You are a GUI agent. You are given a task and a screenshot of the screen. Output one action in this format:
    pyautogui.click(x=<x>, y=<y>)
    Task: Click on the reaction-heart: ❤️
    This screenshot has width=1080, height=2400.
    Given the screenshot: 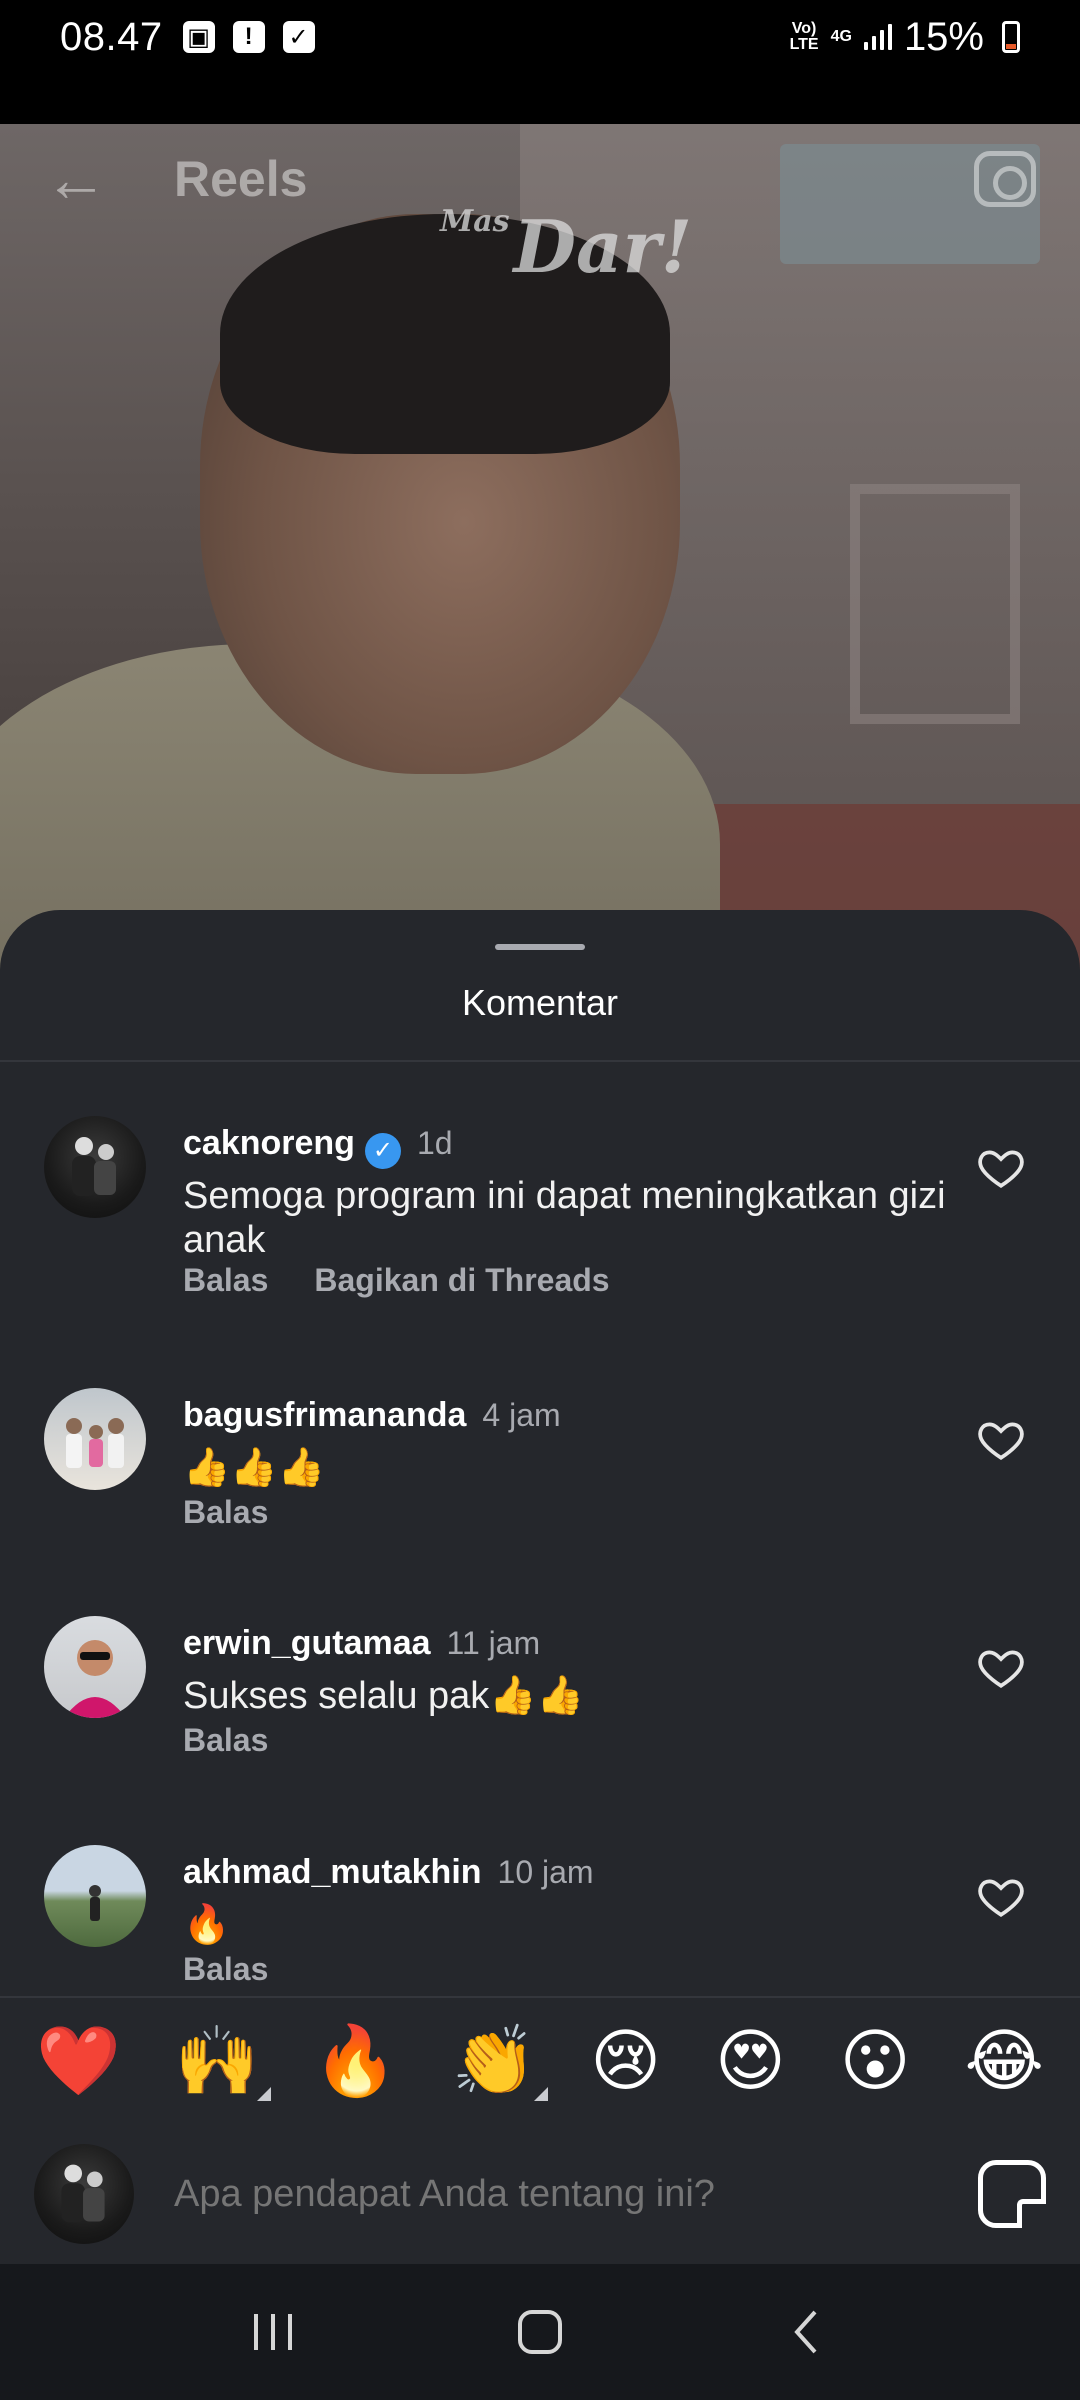 What is the action you would take?
    pyautogui.click(x=78, y=2061)
    